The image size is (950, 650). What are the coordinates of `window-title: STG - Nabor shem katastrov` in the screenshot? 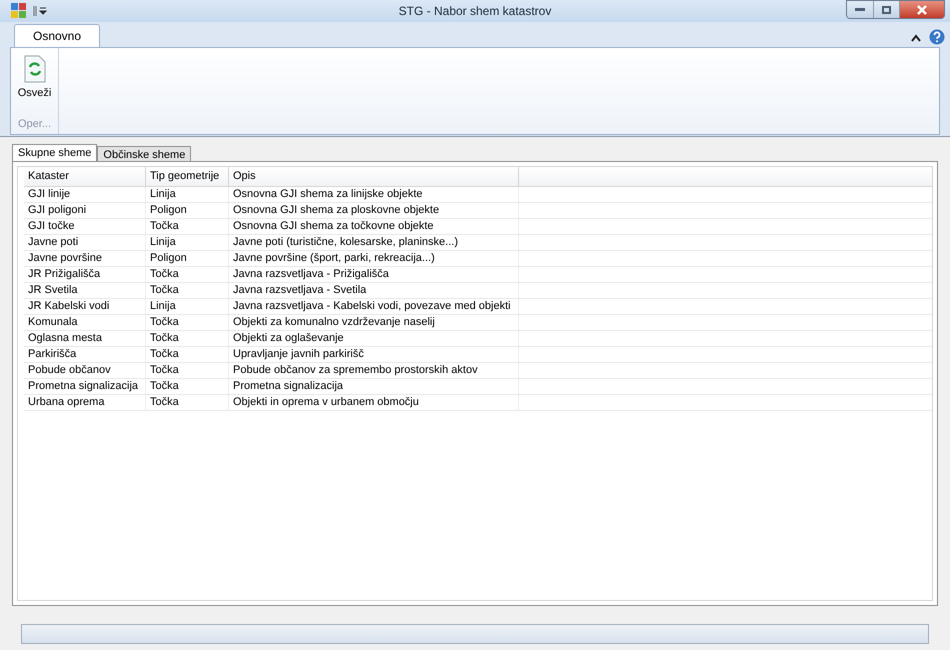 It's located at (475, 11).